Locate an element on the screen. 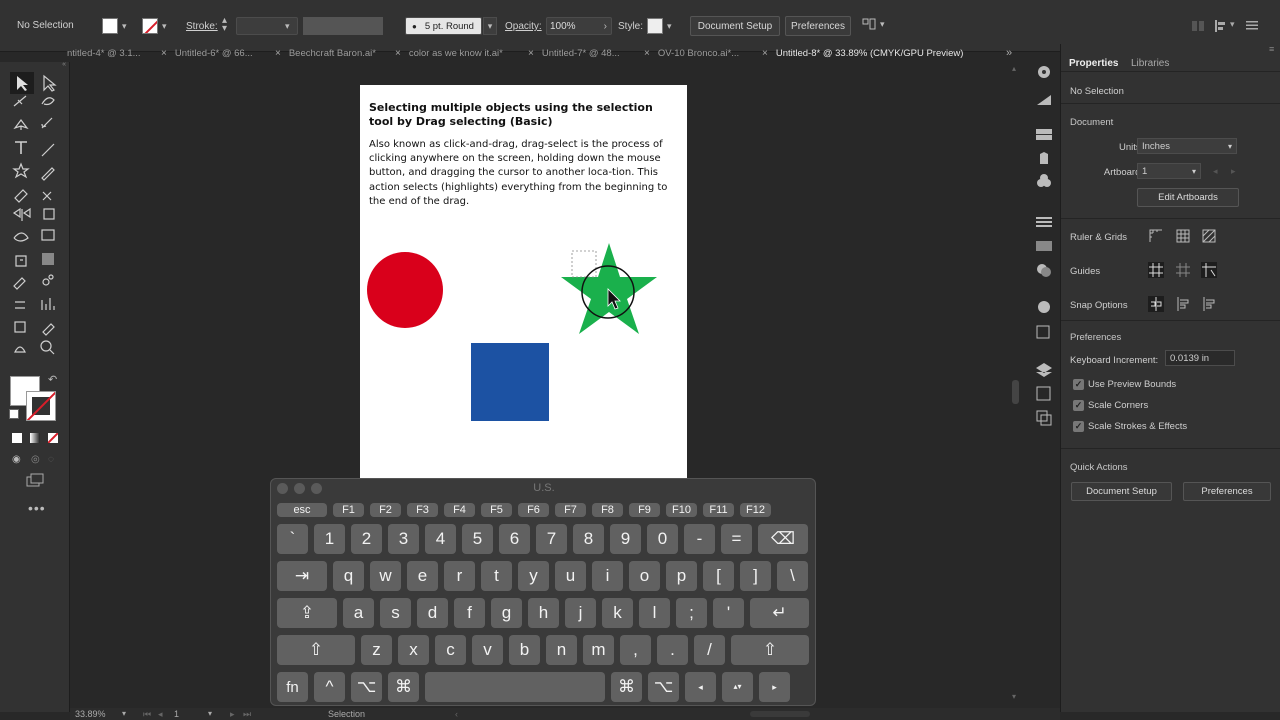  key-option: ⌥ is located at coordinates (366, 687).